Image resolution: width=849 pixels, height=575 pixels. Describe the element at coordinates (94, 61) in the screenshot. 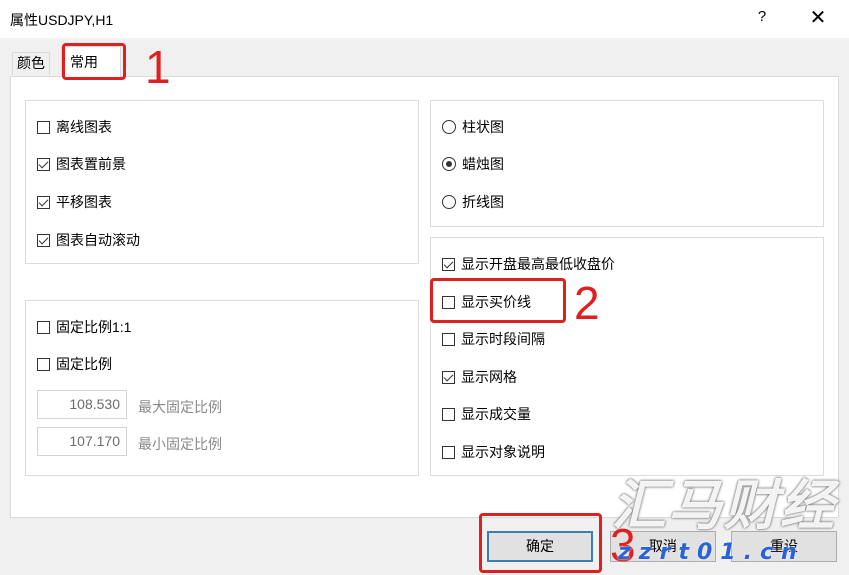

I see `annotation-box-tab` at that location.